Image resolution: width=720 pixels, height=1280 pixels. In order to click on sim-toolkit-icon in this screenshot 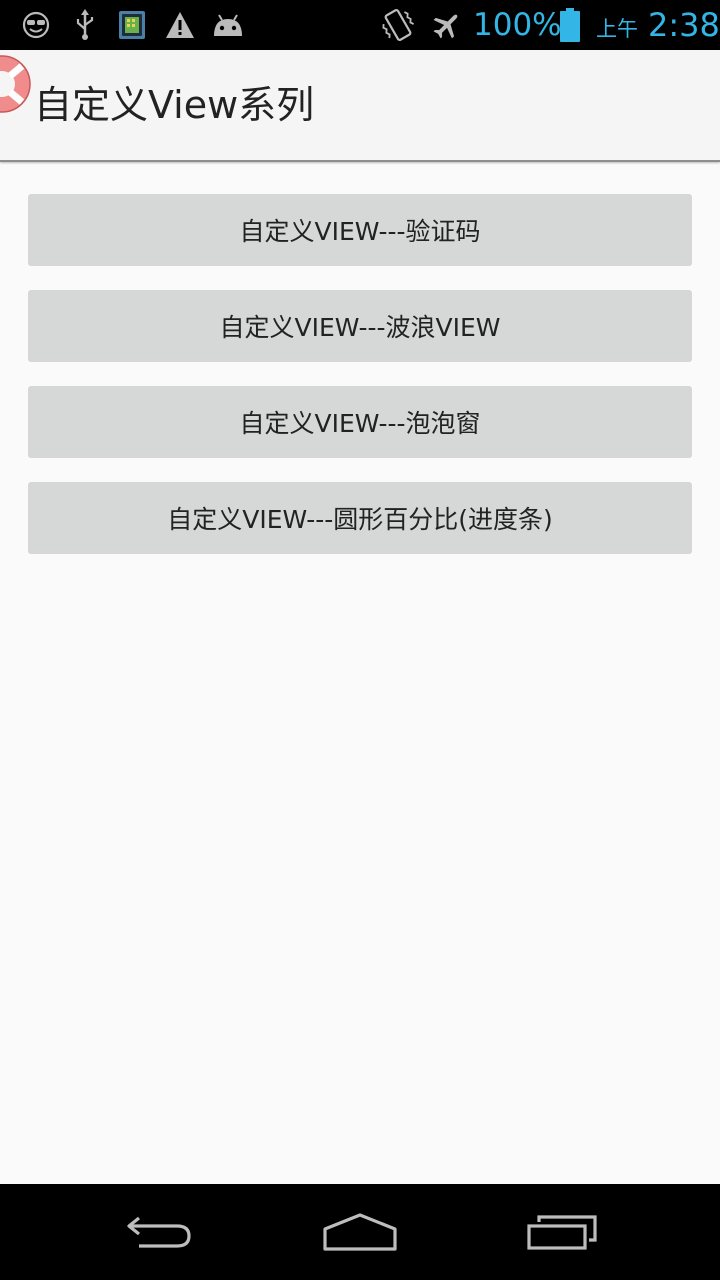, I will do `click(132, 25)`.